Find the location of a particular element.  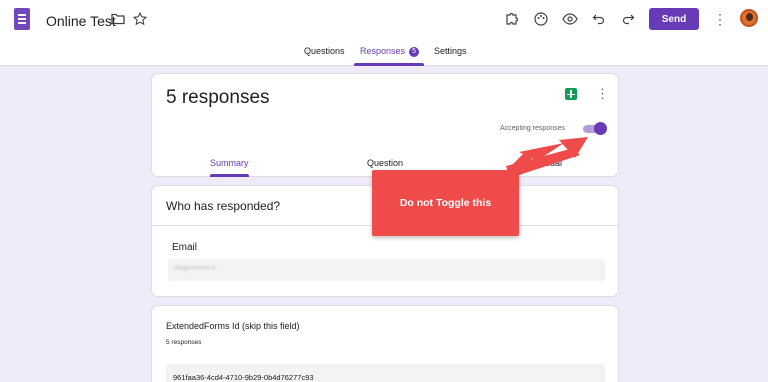

answer-text: 961faa36-4cd4-4710-9b29-0b4d76277c93 is located at coordinates (243, 377).